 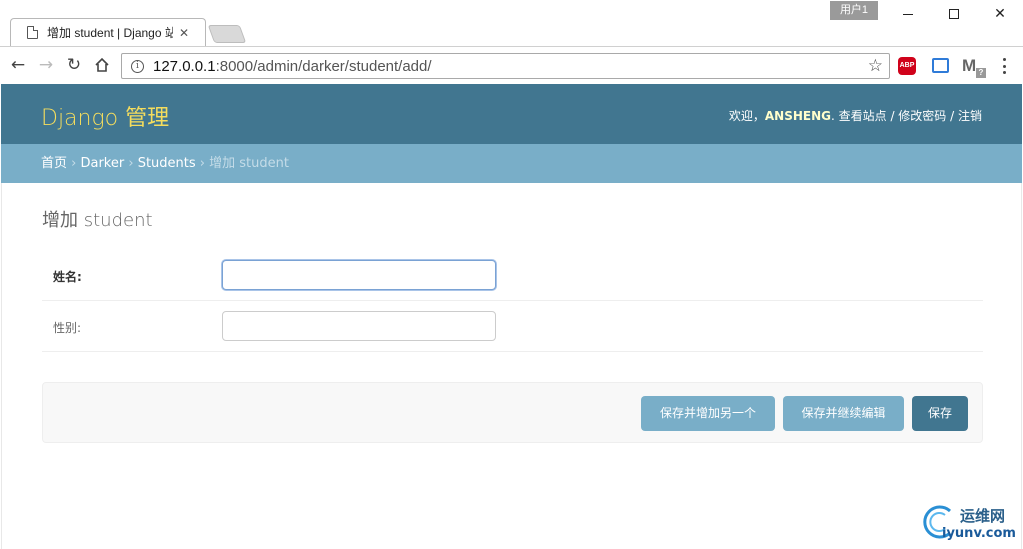 I want to click on breadcrumb-current: 增加 student, so click(x=249, y=163).